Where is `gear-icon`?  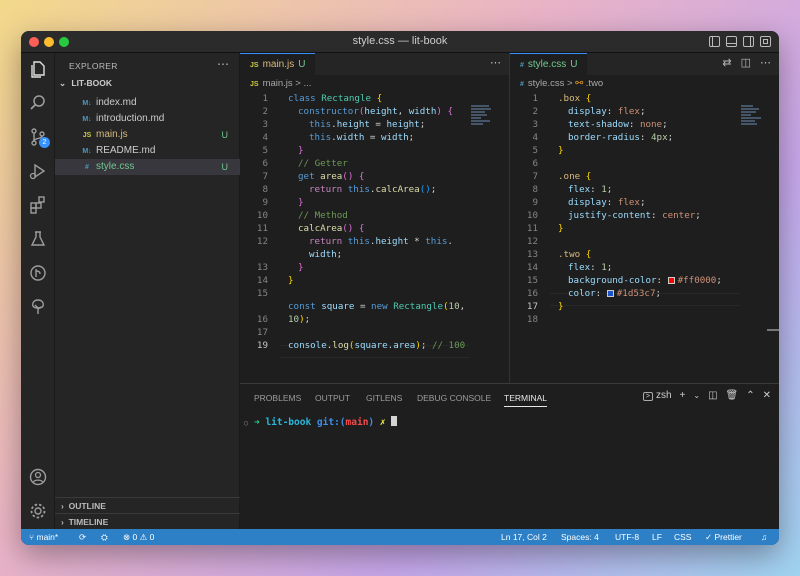 gear-icon is located at coordinates (38, 511).